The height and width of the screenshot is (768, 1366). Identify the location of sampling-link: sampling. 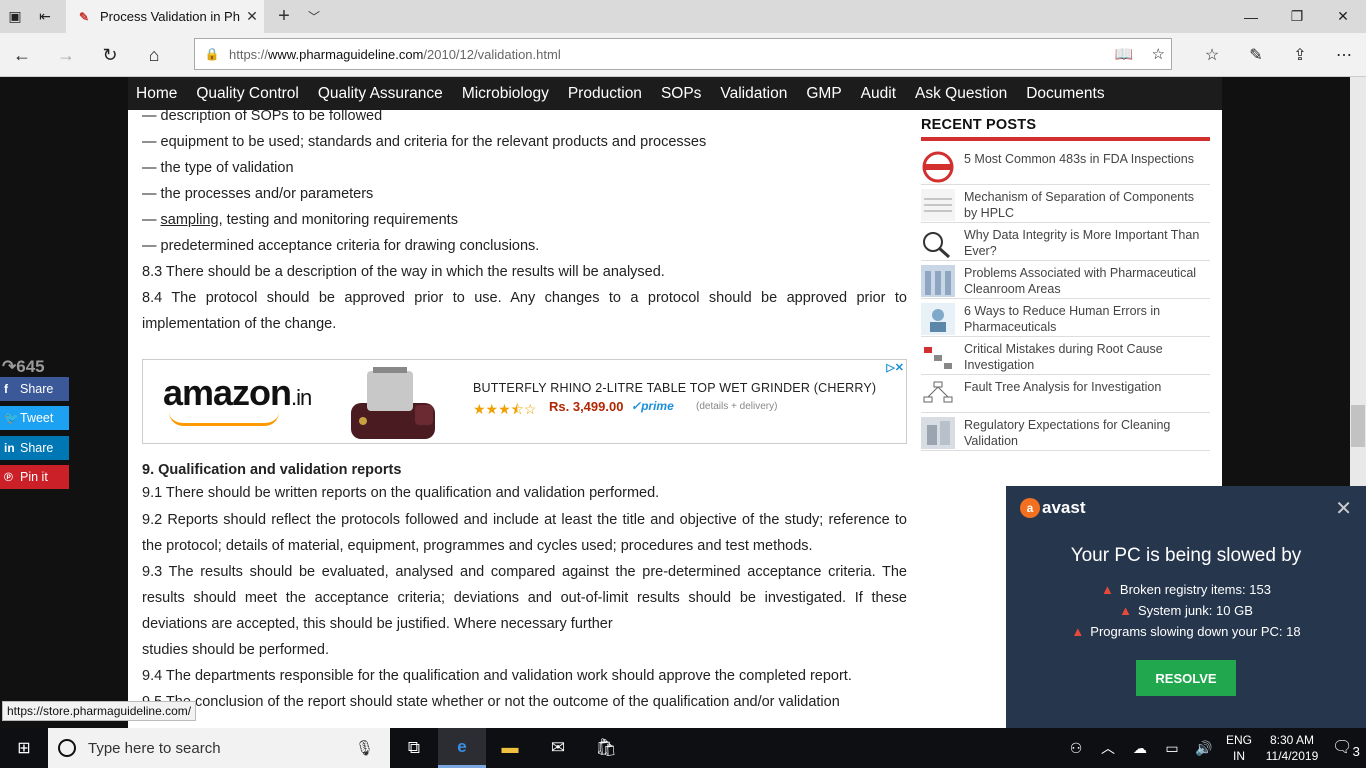
(190, 220).